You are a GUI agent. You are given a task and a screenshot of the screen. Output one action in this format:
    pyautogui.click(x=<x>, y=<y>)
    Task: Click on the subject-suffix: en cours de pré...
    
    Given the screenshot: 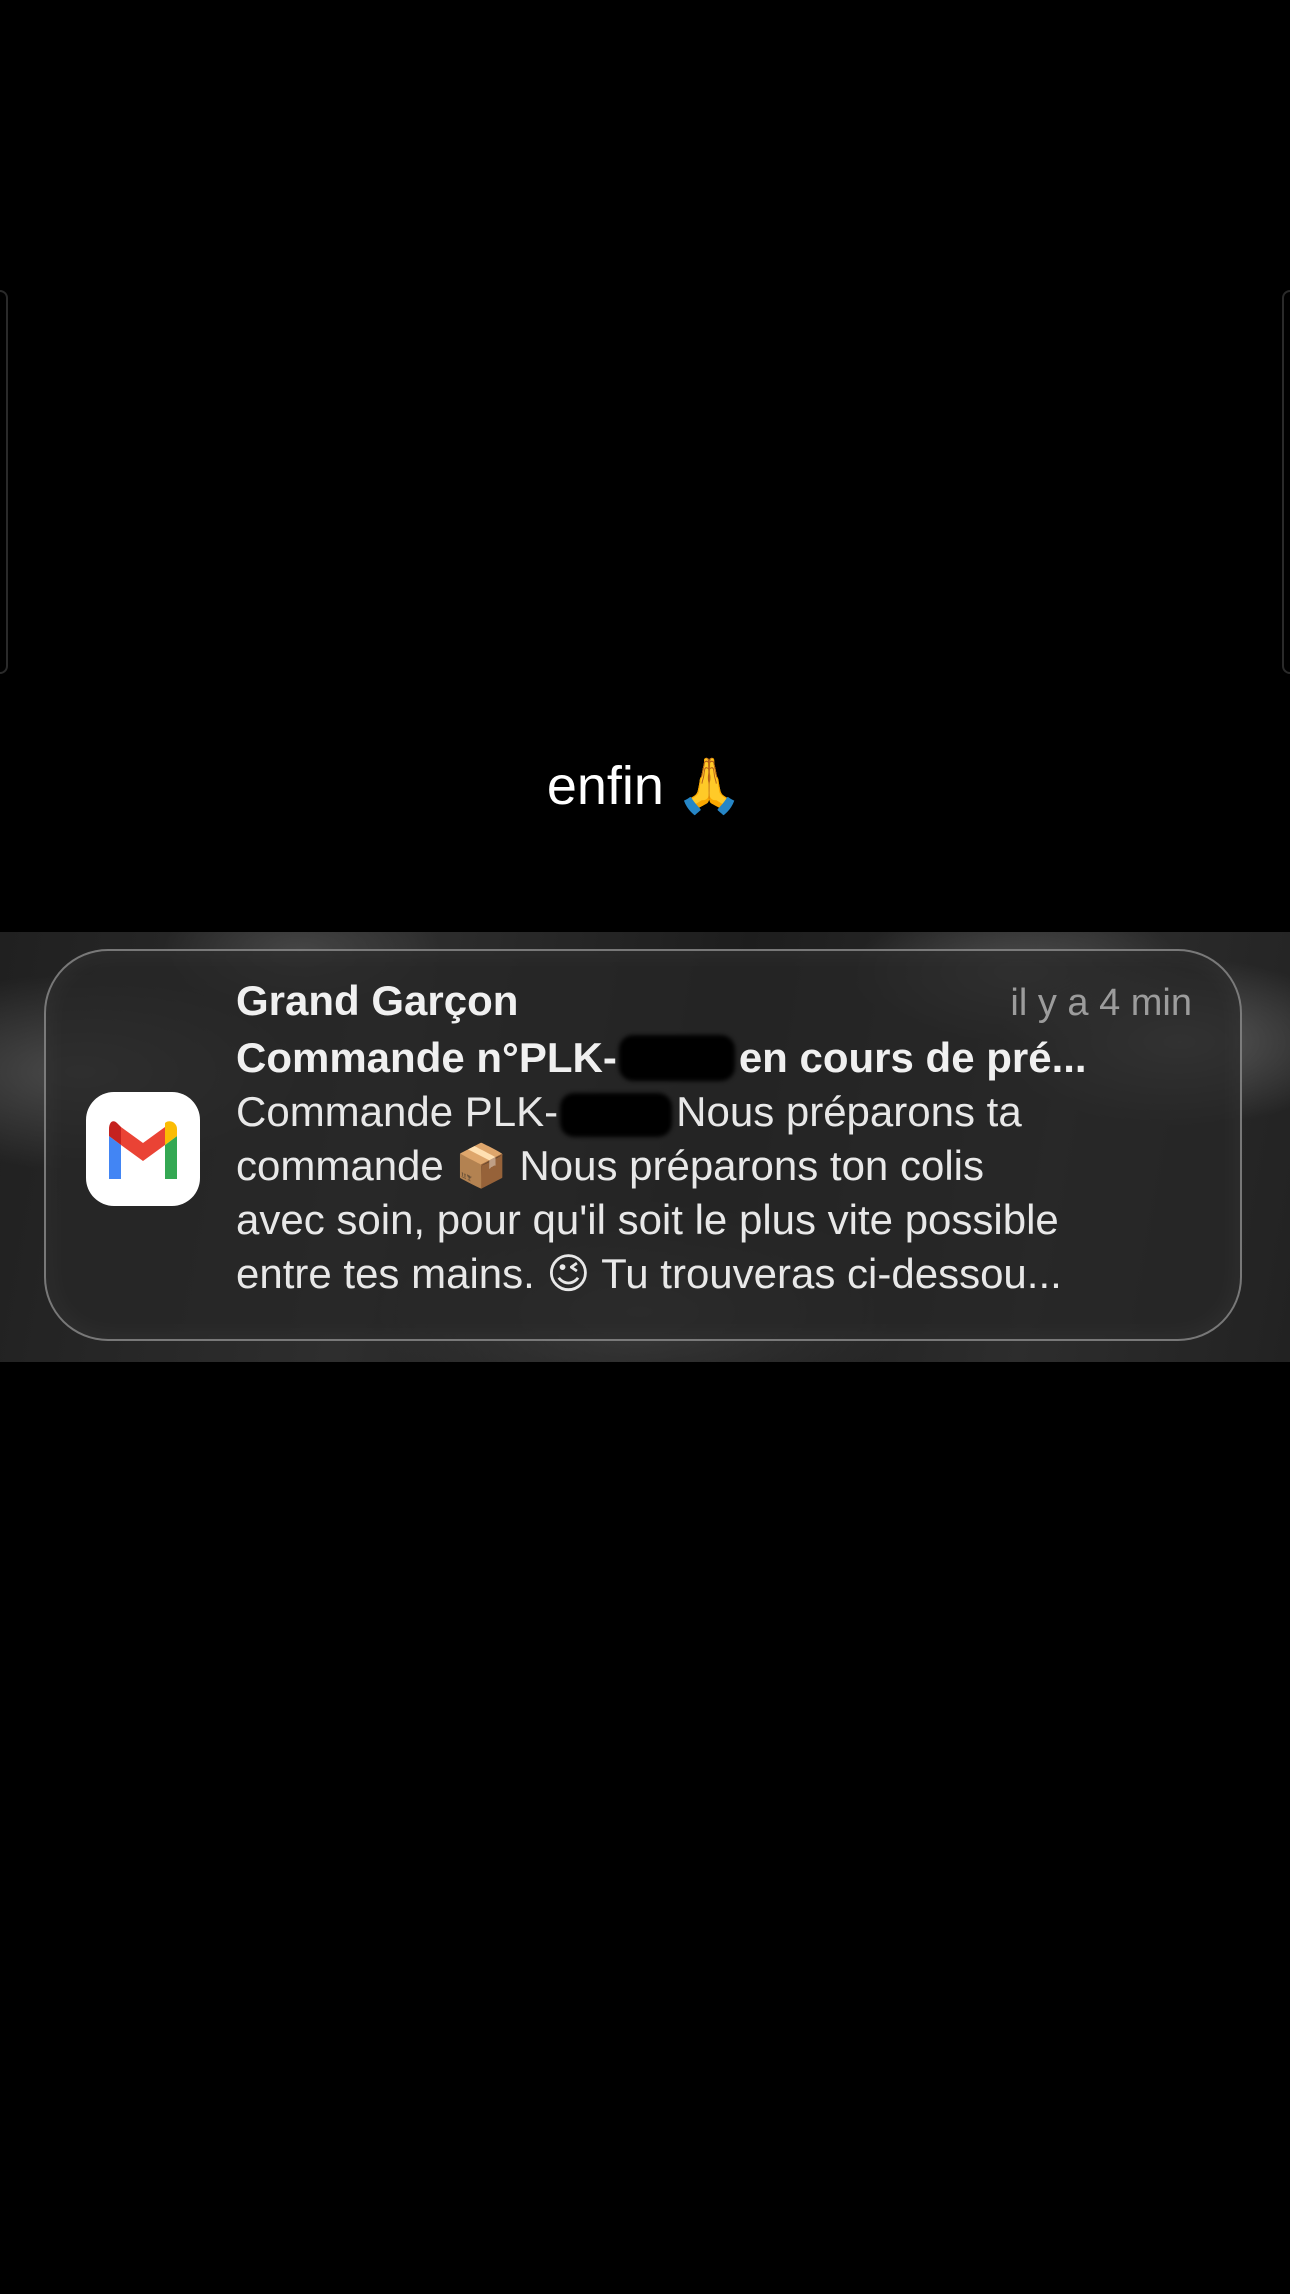 What is the action you would take?
    pyautogui.click(x=912, y=1057)
    